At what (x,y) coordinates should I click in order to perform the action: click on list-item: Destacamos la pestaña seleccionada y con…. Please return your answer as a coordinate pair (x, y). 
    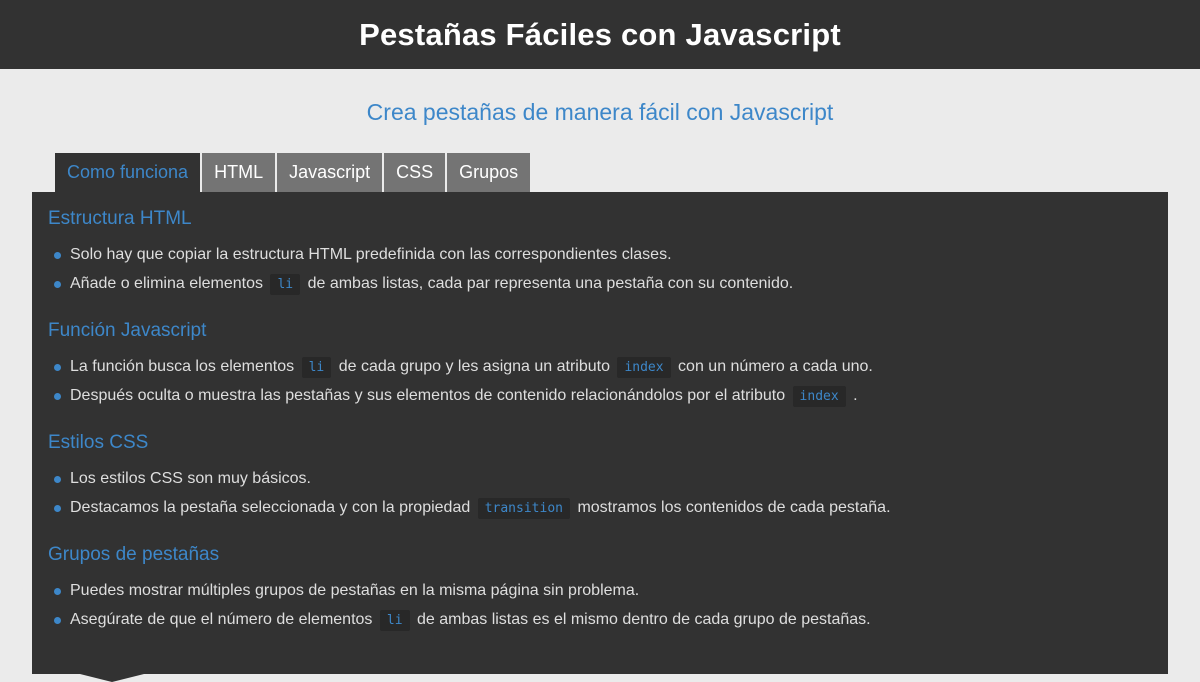
    Looking at the image, I should click on (600, 508).